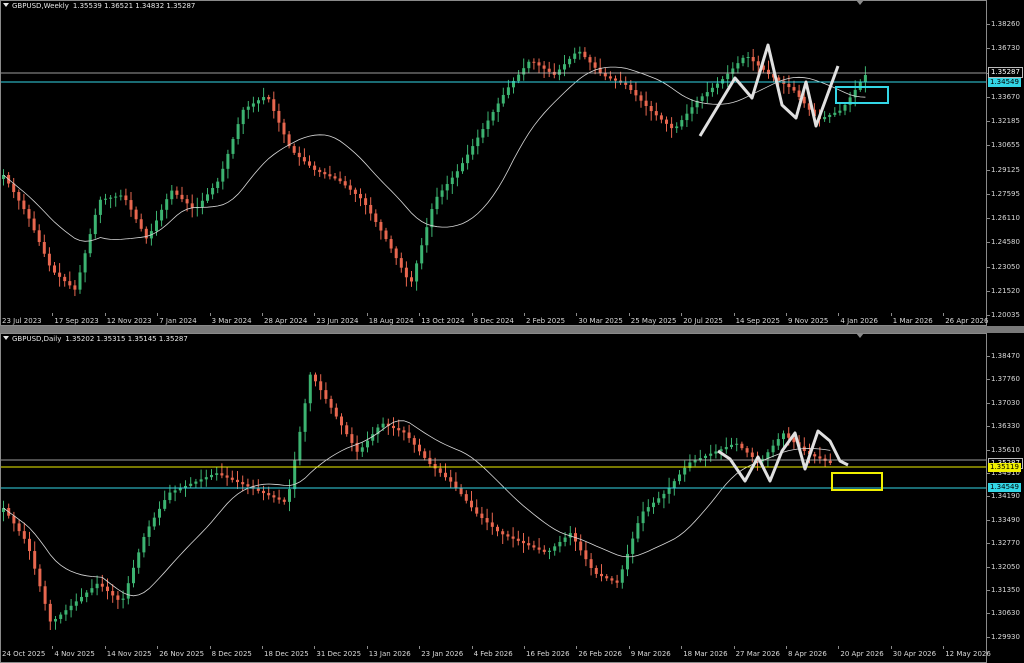 The height and width of the screenshot is (663, 1024). Describe the element at coordinates (286, 321) in the screenshot. I see `time-axis-label: 28 Apr 2024` at that location.